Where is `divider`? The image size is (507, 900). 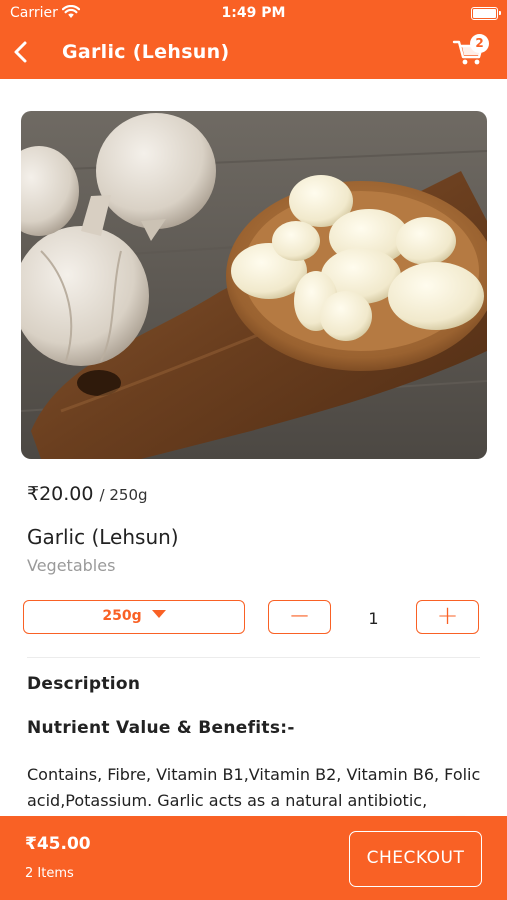 divider is located at coordinates (253, 657).